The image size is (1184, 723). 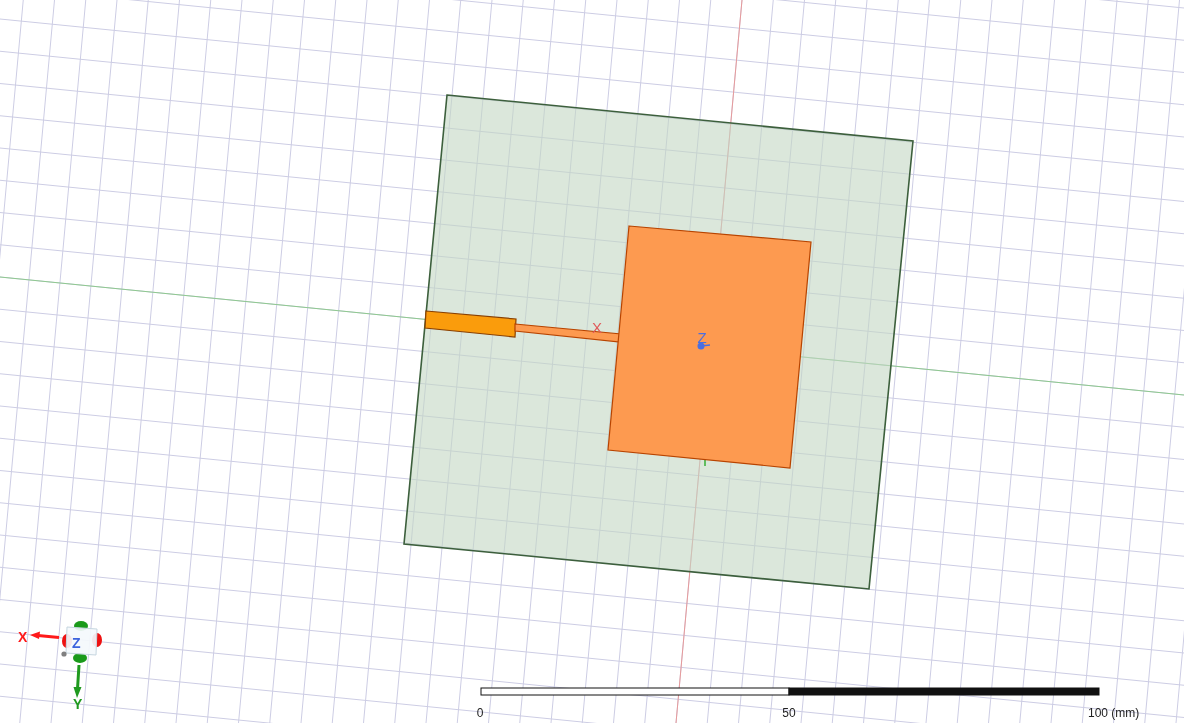 What do you see at coordinates (23, 637) in the screenshot?
I see `triad-x-label: X` at bounding box center [23, 637].